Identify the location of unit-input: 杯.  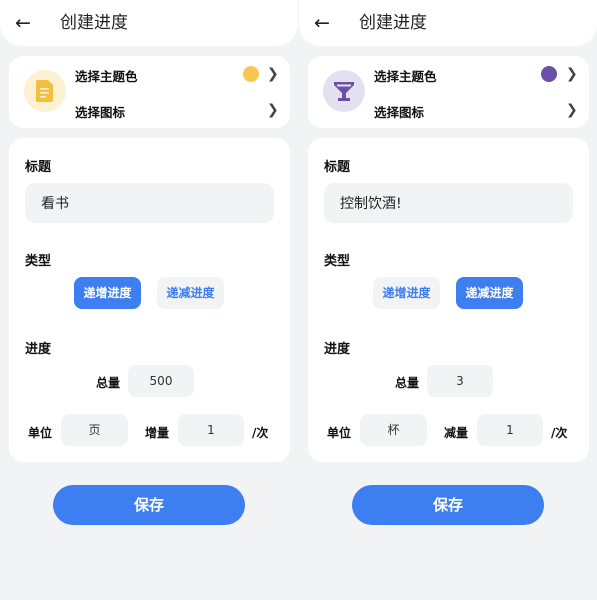
(393, 430).